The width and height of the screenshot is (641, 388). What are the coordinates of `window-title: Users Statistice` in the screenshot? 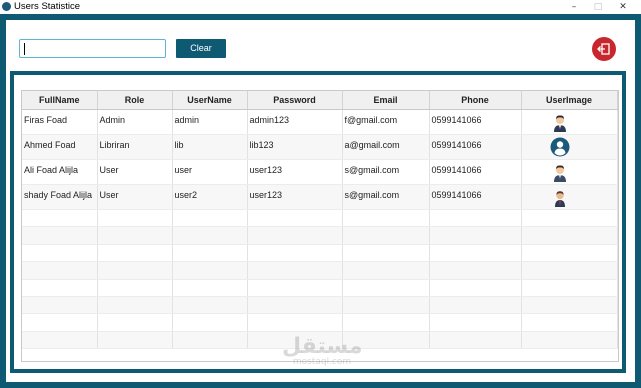 It's located at (47, 6).